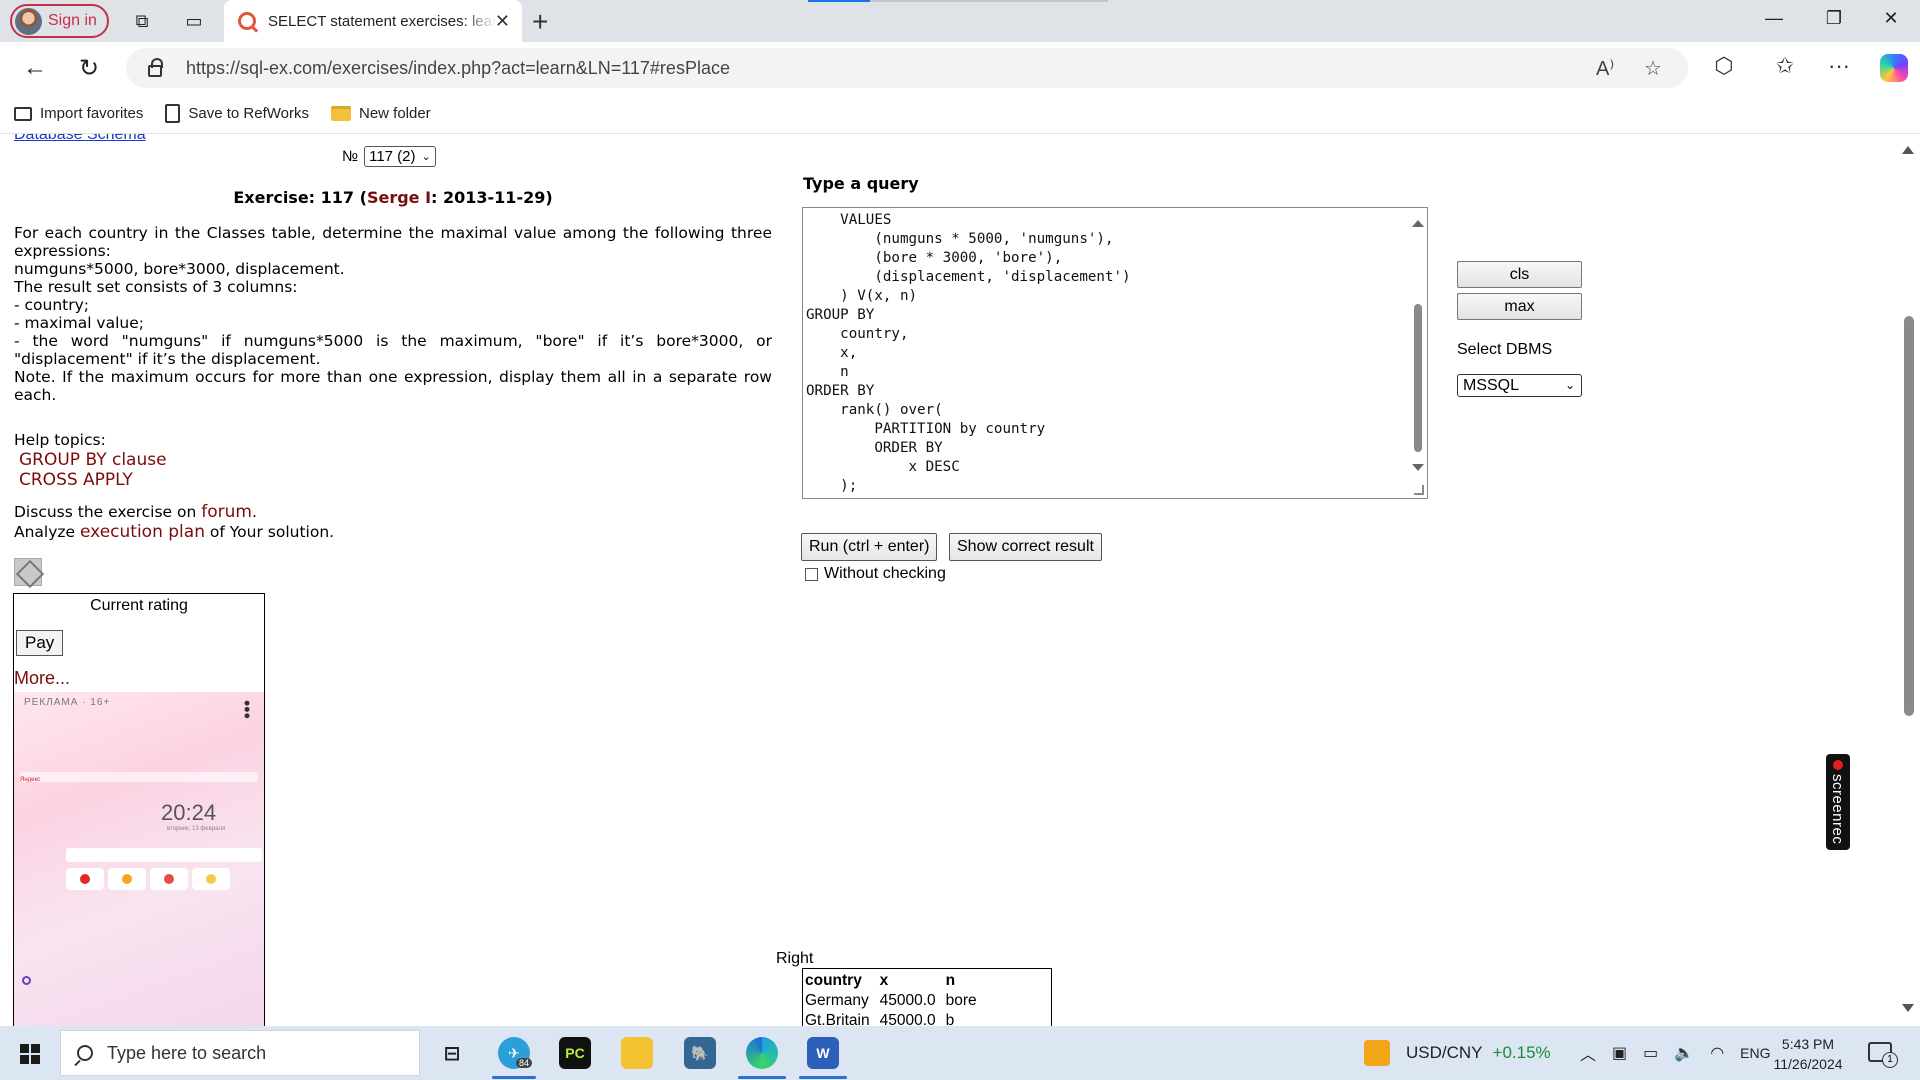  Describe the element at coordinates (392, 156) in the screenshot. I see `exercise-number-value: 117 (2)` at that location.